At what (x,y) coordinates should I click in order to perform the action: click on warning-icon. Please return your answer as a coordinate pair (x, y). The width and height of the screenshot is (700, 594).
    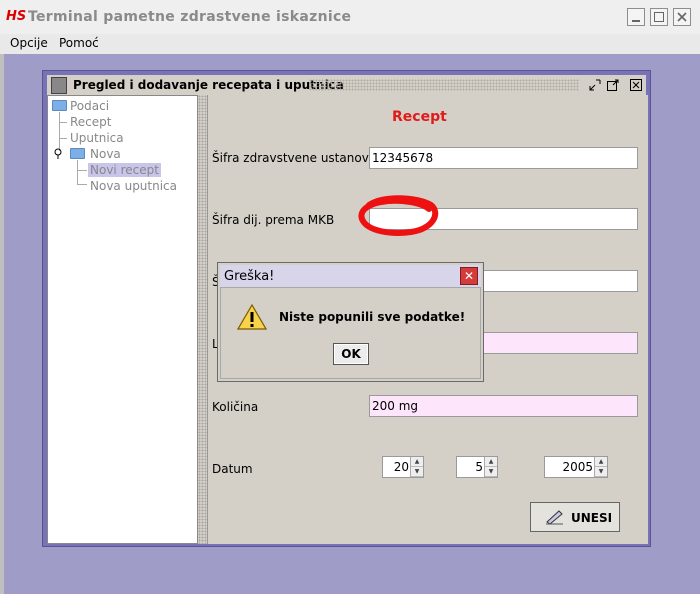
    Looking at the image, I should click on (252, 317).